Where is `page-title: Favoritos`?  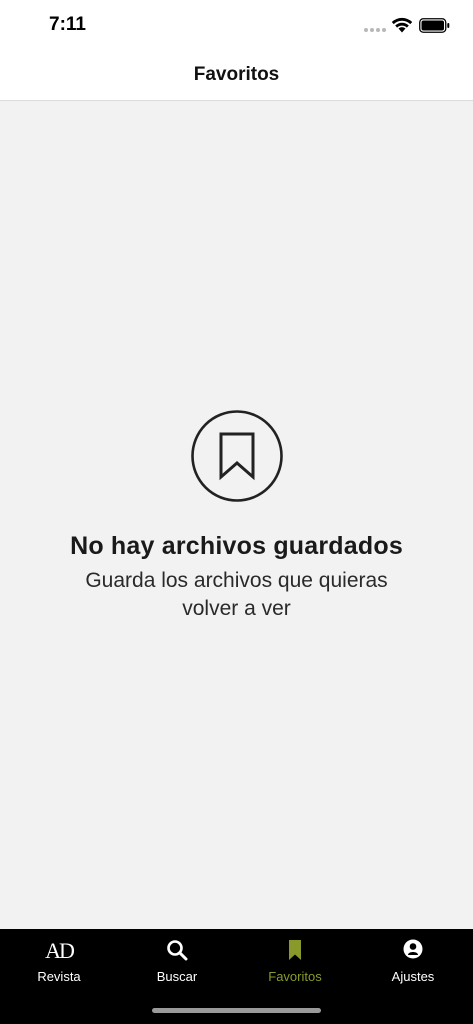 page-title: Favoritos is located at coordinates (236, 74).